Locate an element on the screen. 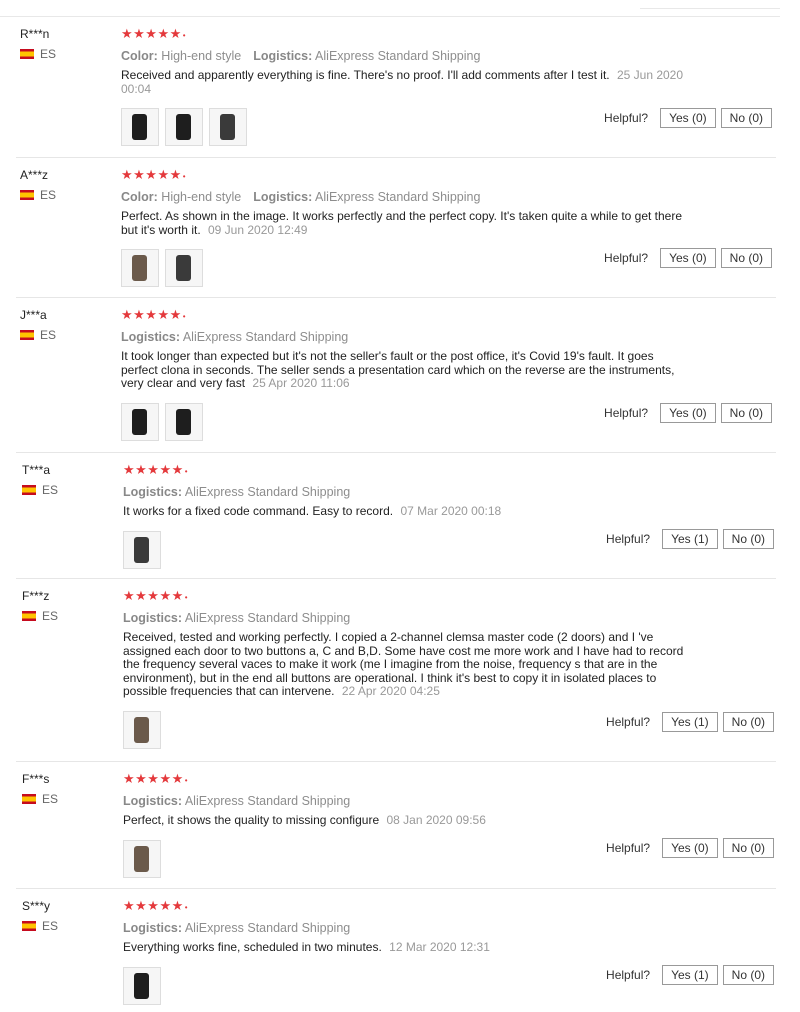  reviewer-info: S***y ES is located at coordinates (67, 916).